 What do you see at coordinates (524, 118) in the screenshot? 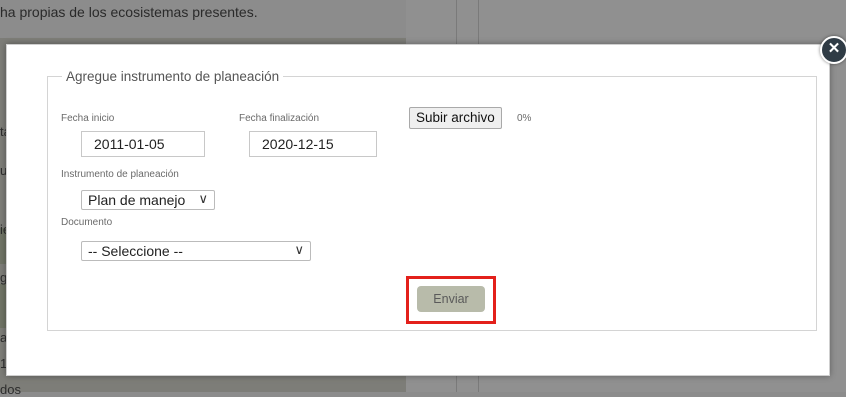
I see `upload-progress: 0%` at bounding box center [524, 118].